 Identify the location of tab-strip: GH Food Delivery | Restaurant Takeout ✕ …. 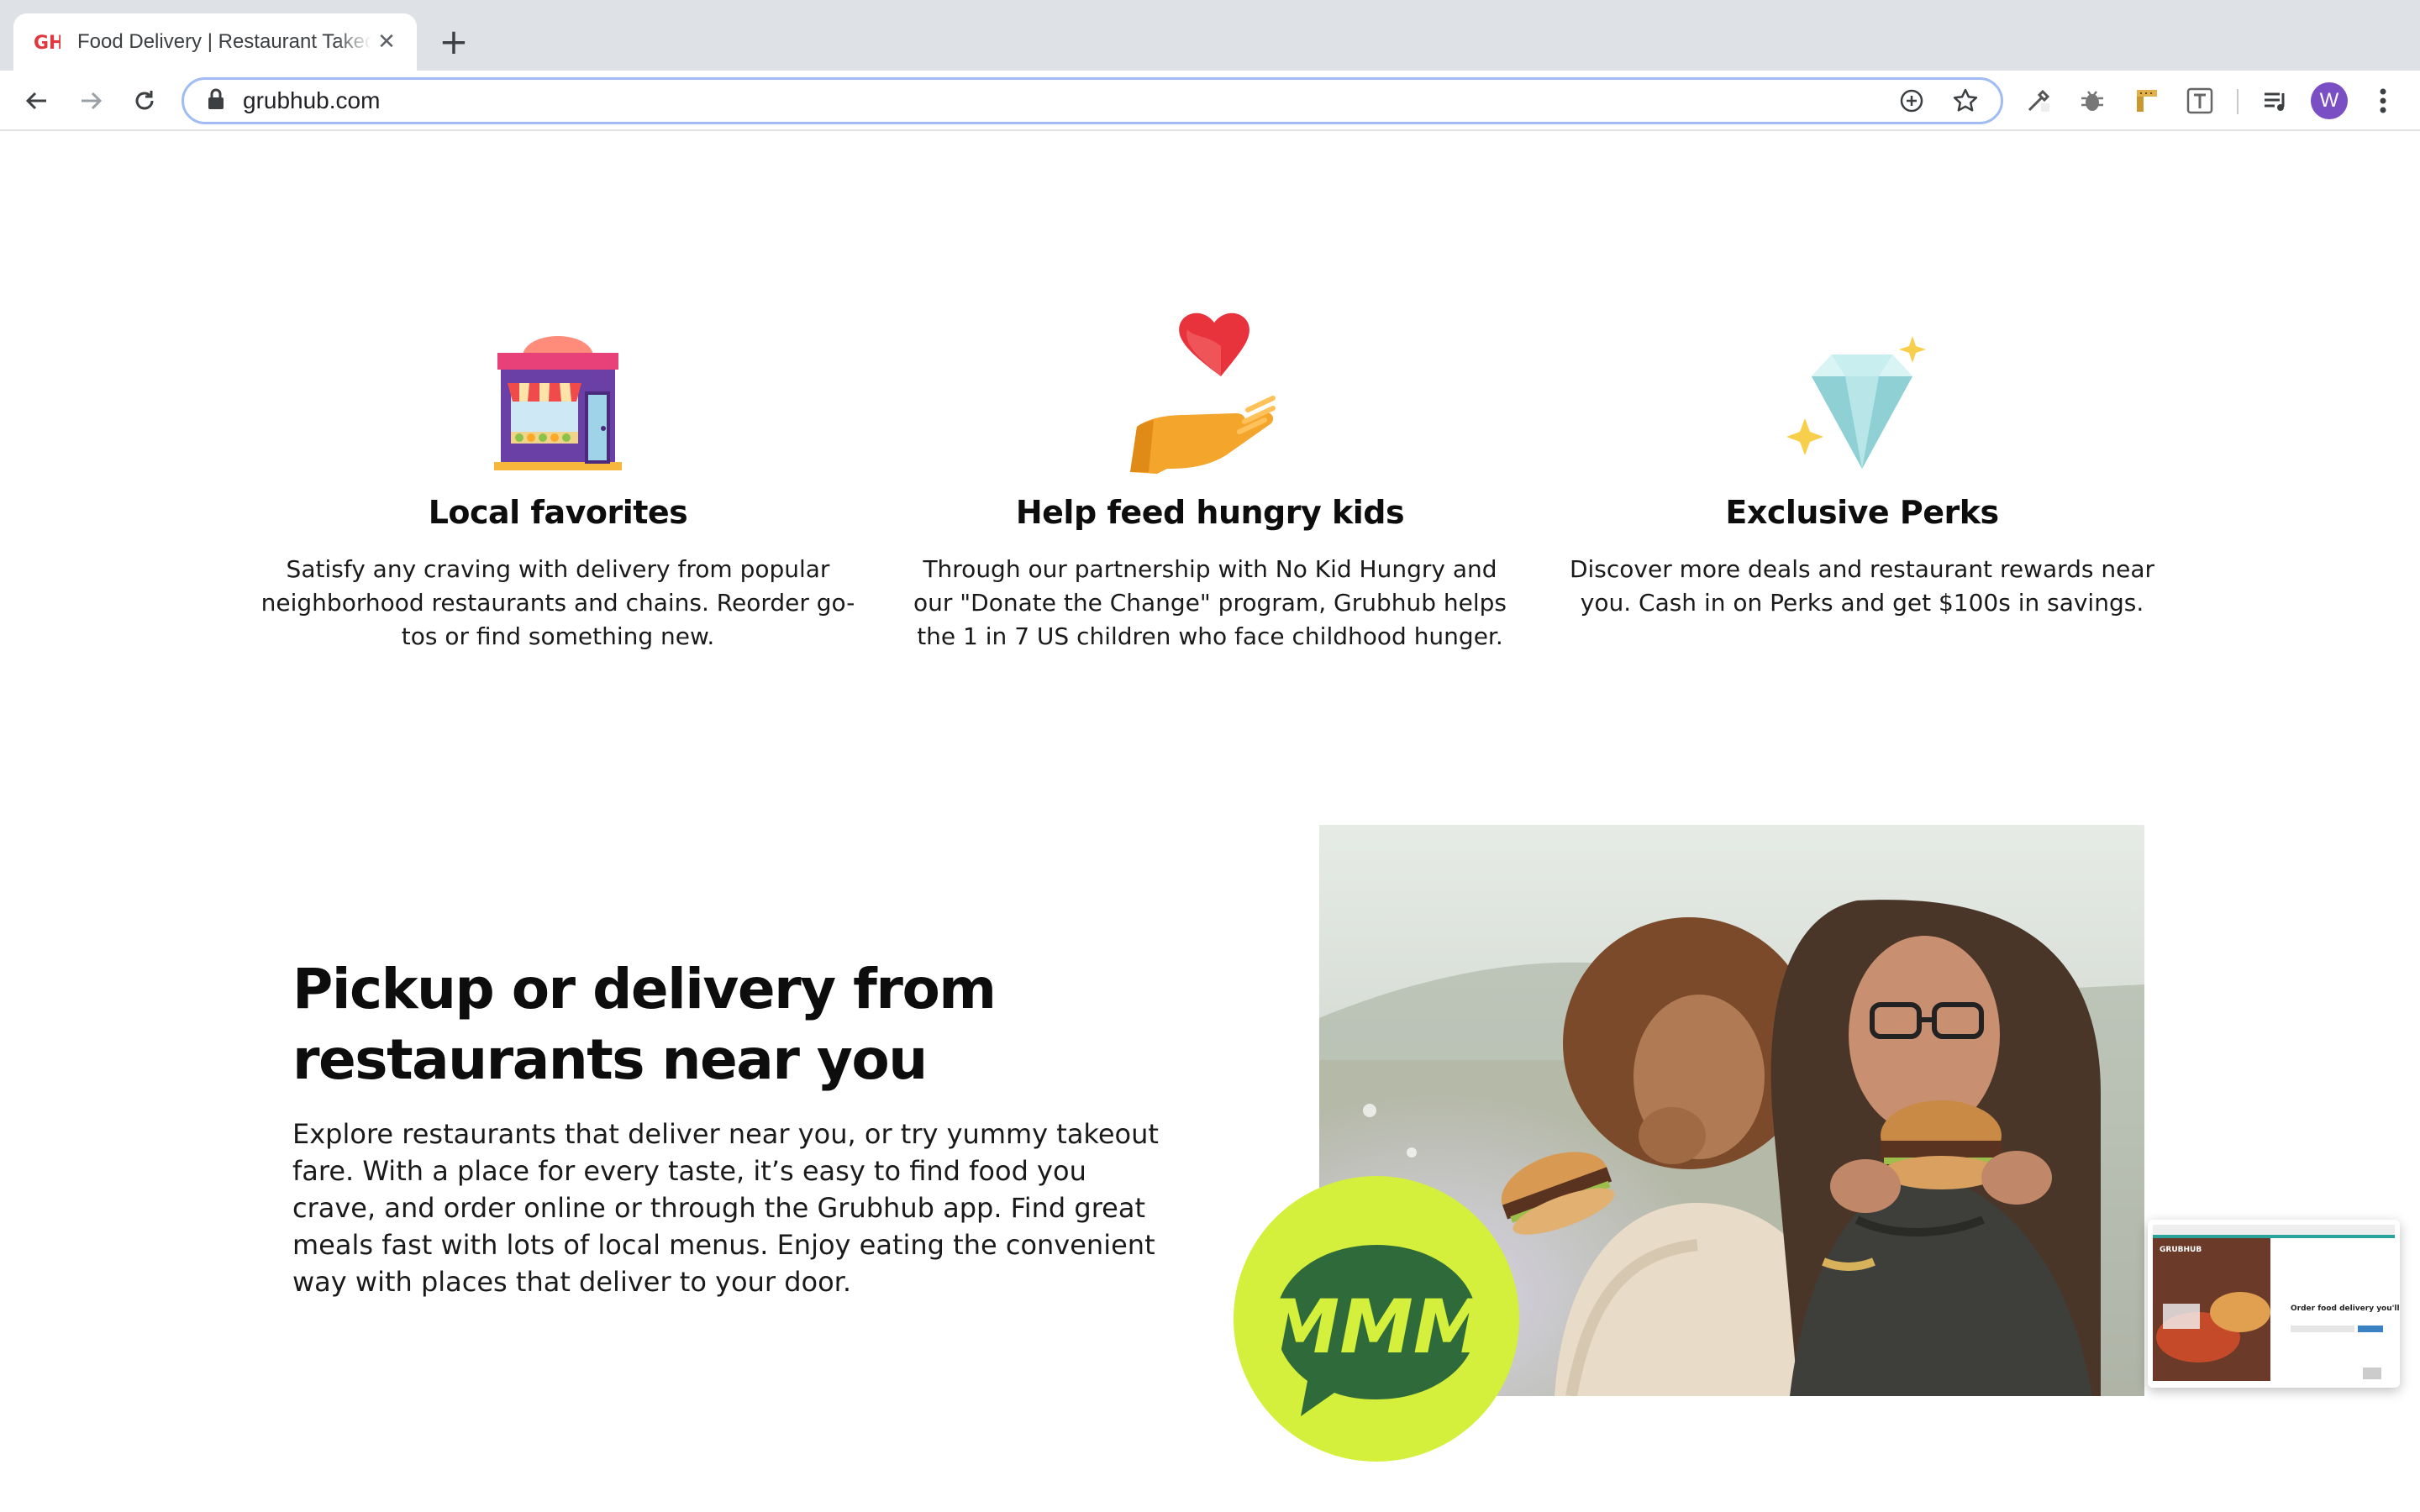
(1210, 35).